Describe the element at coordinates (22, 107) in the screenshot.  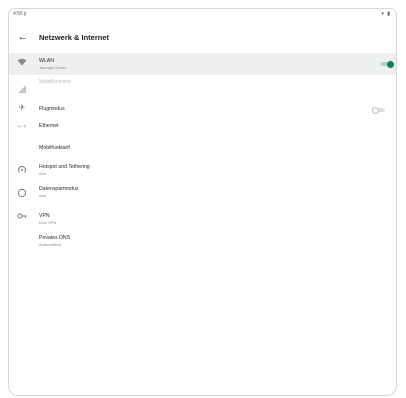
I see `airplane-icon: ✈` at that location.